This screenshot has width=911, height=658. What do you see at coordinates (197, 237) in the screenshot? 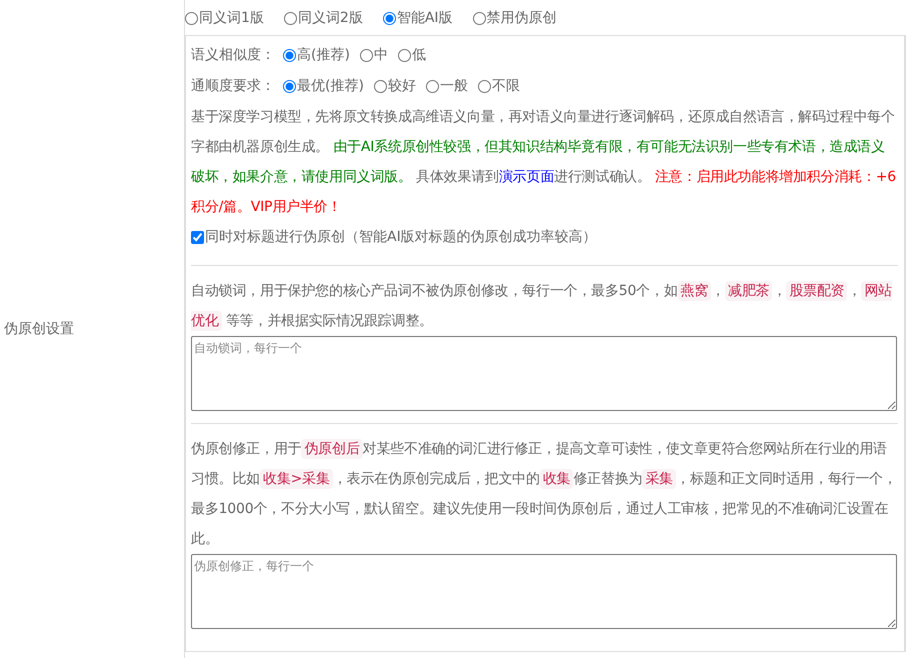
I see `checkbox` at bounding box center [197, 237].